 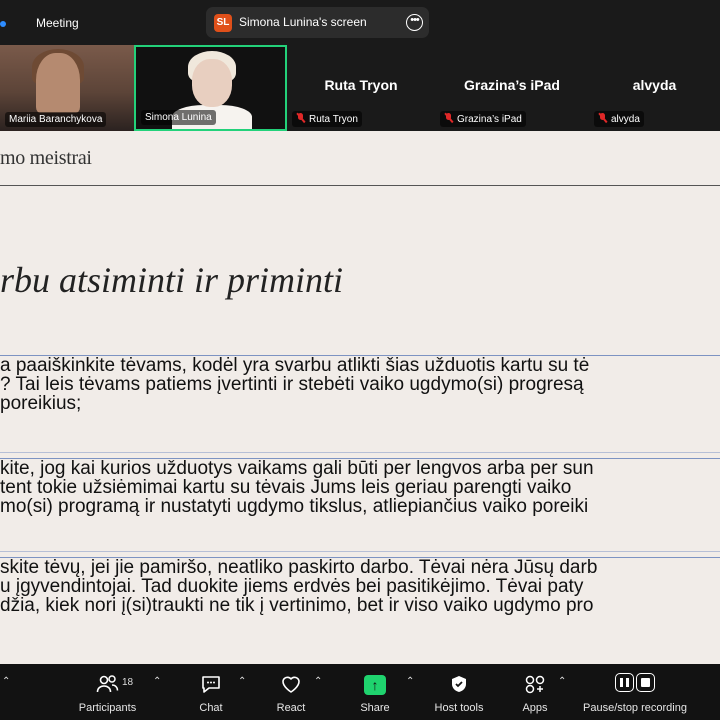 I want to click on chat-button: Chat, so click(x=211, y=692).